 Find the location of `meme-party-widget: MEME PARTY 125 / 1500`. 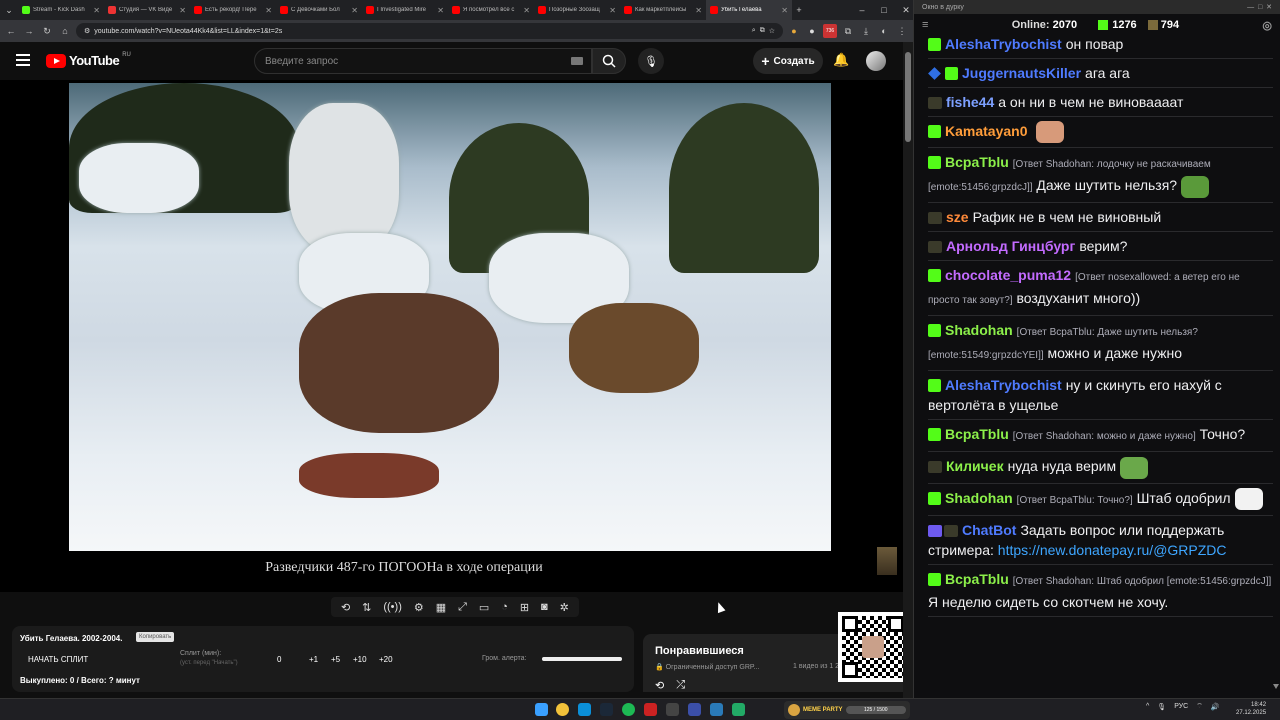

meme-party-widget: MEME PARTY 125 / 1500 is located at coordinates (847, 710).